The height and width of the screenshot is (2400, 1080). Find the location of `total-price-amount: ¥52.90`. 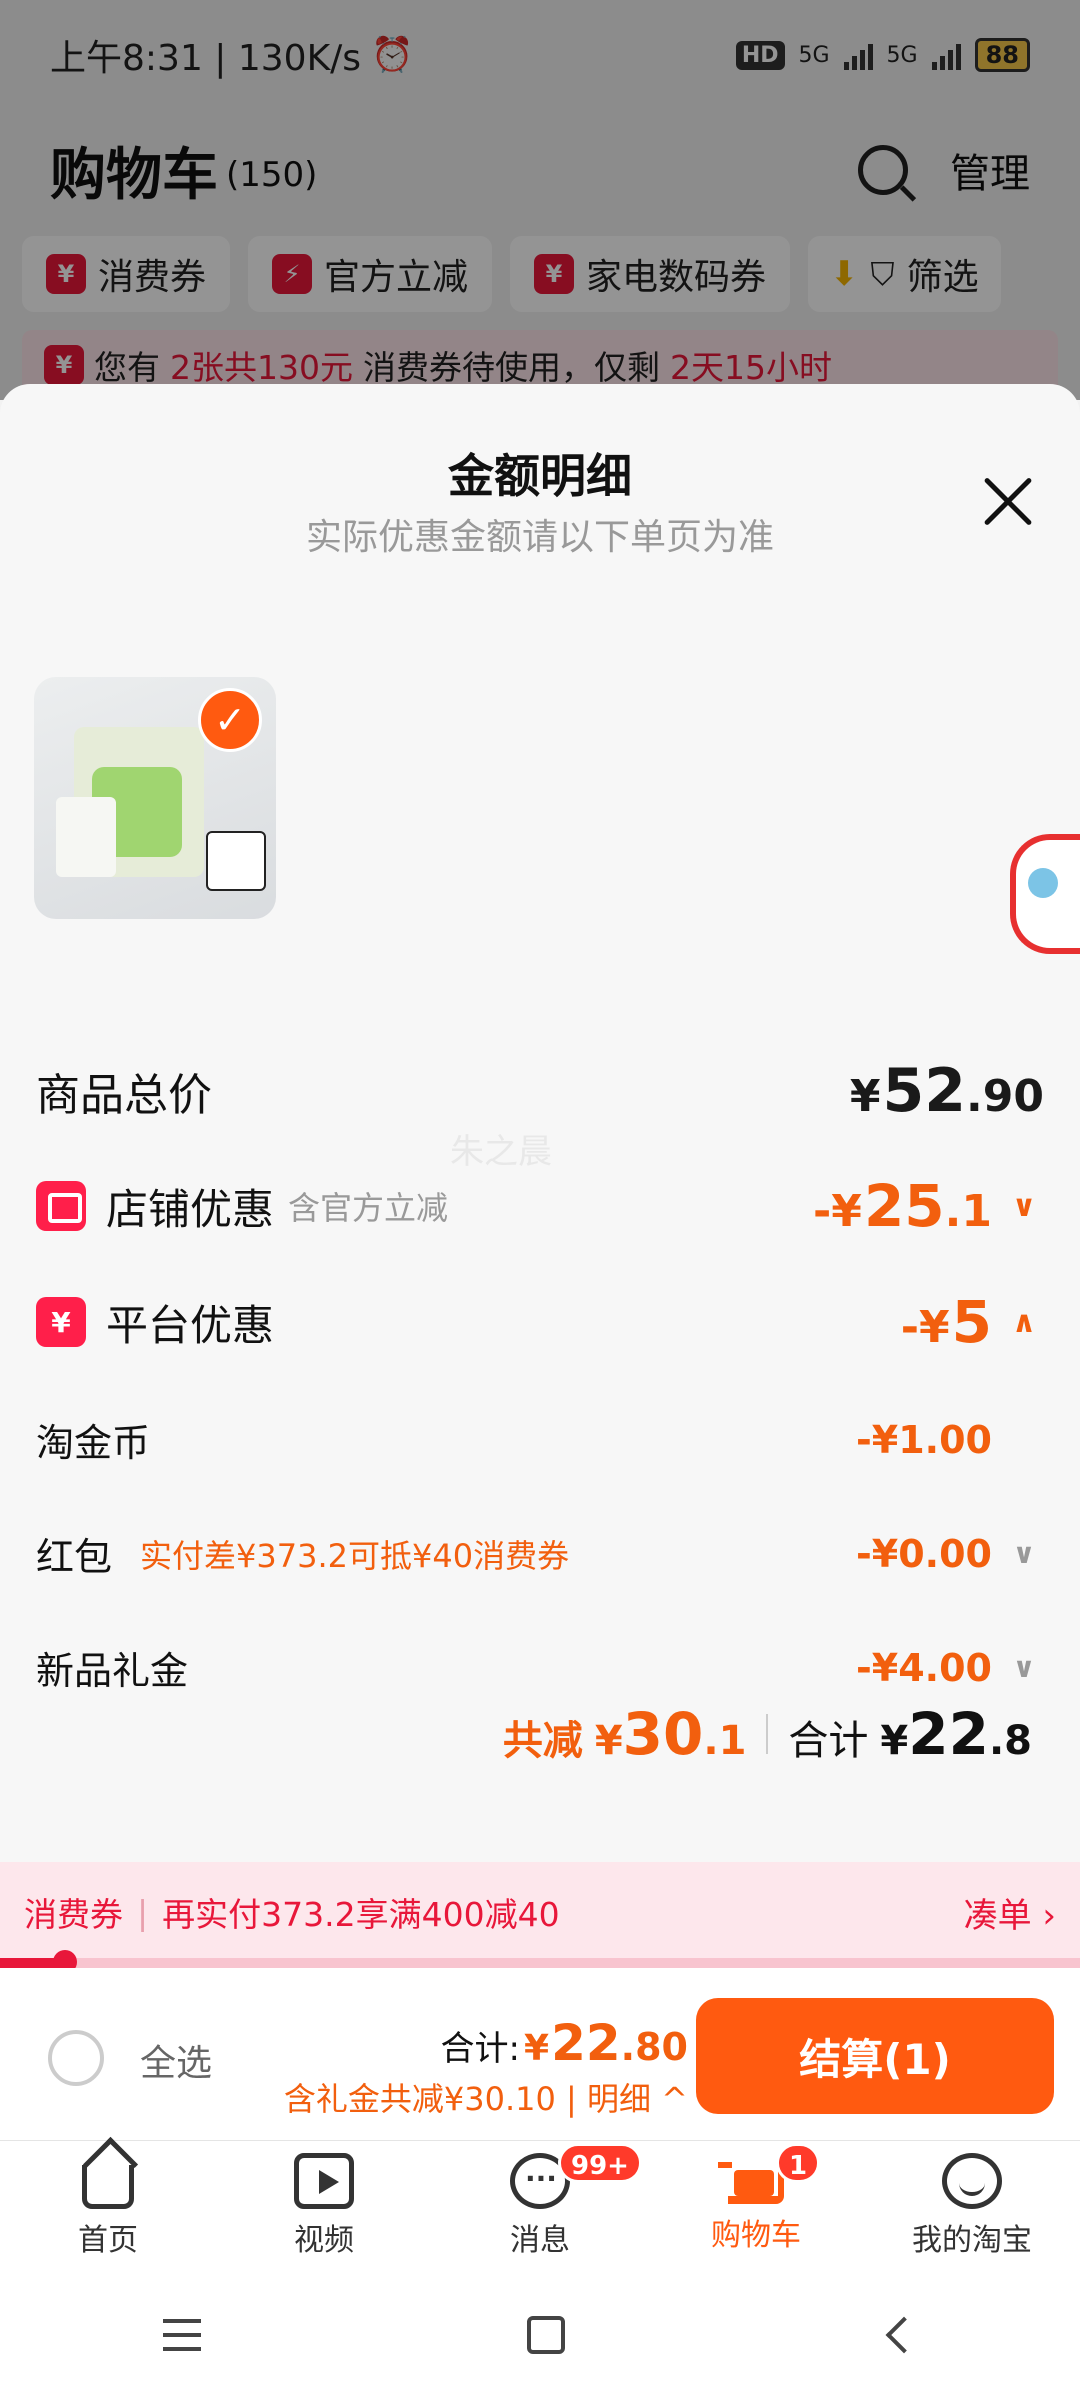

total-price-amount: ¥52.90 is located at coordinates (947, 1091).